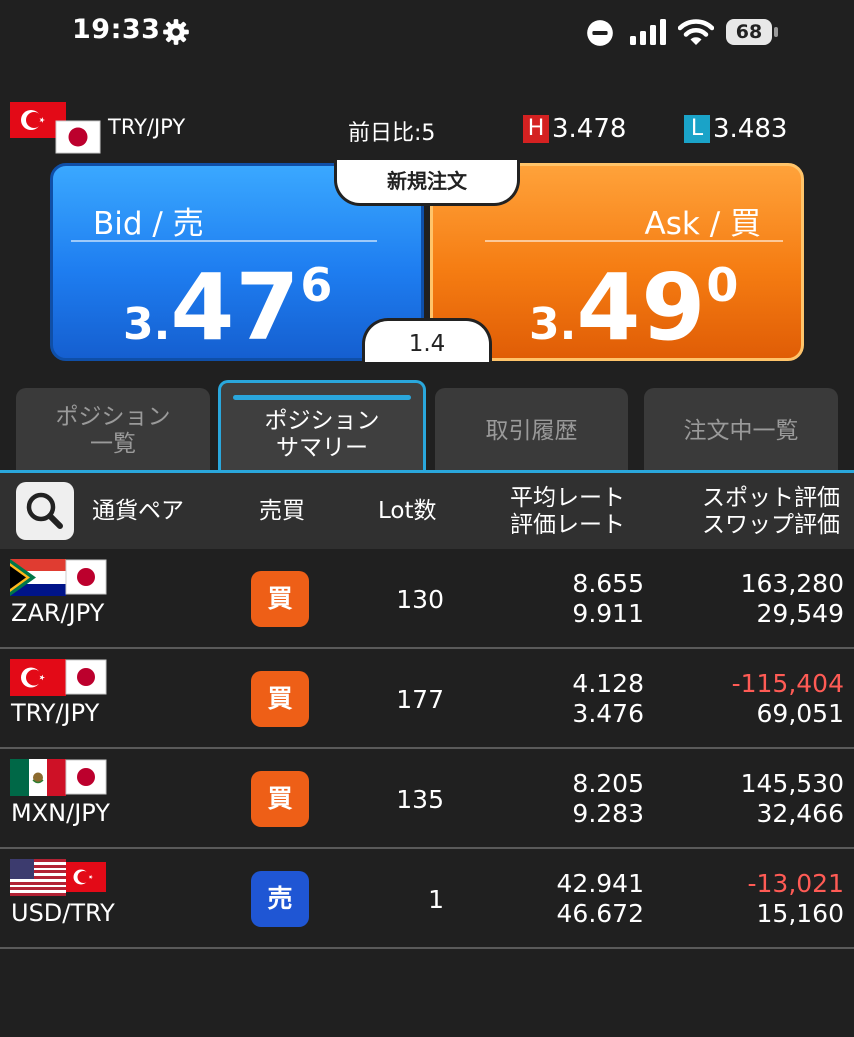  Describe the element at coordinates (608, 683) in the screenshot. I see `row-avg-rate: 4.128` at that location.